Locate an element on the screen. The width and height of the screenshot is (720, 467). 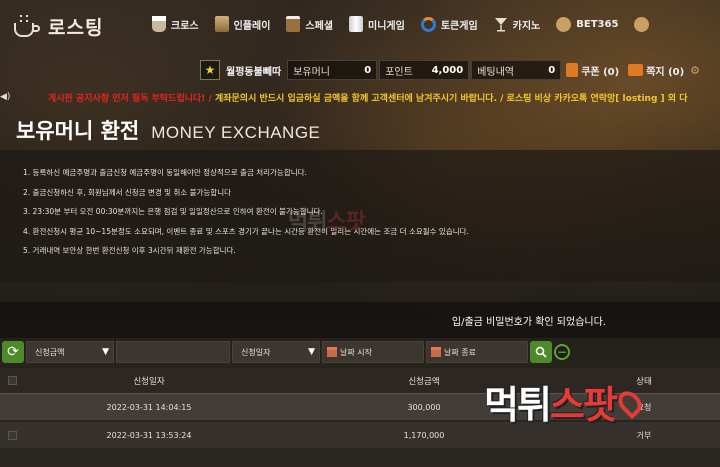
point-label: 포인트 is located at coordinates (399, 72).